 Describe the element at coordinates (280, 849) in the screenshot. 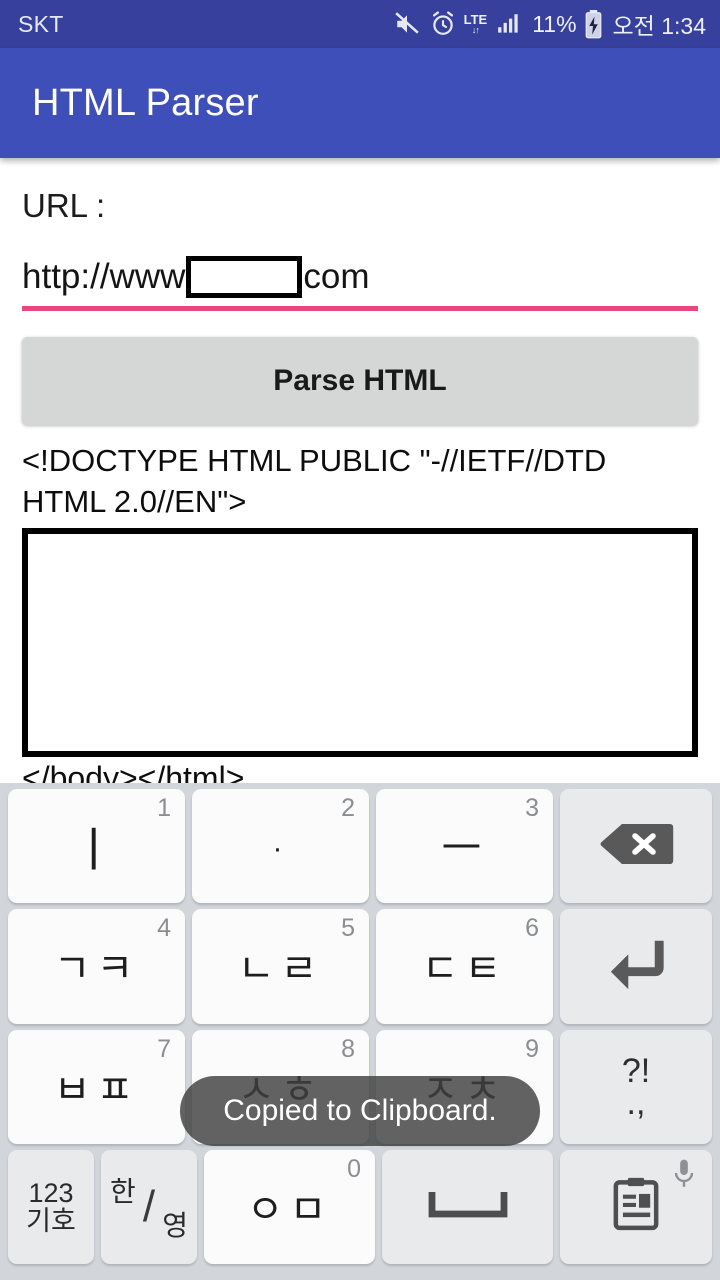

I see `key-glyph: ·` at that location.